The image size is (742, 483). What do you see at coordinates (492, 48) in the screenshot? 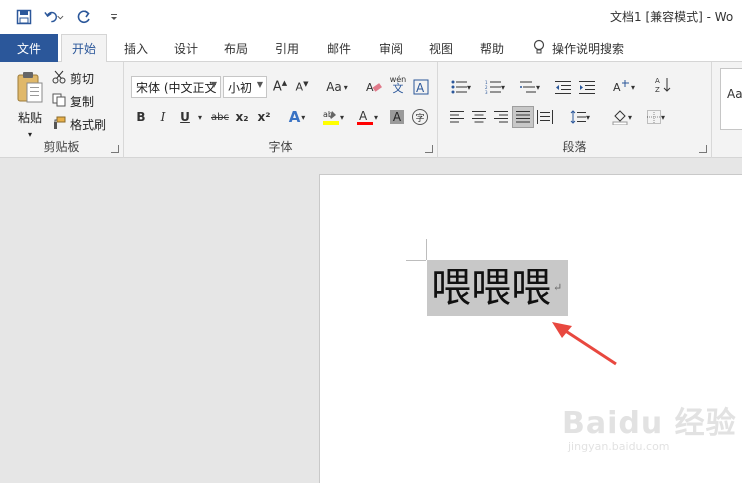
I see `tab-help: 帮助` at bounding box center [492, 48].